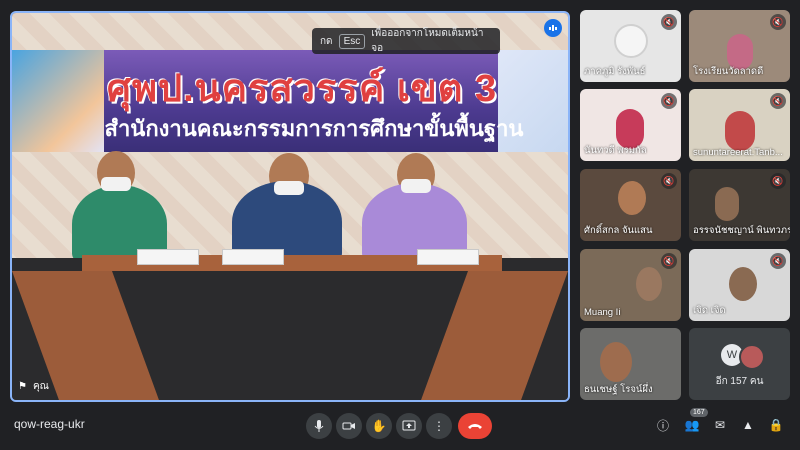  What do you see at coordinates (699, 412) in the screenshot?
I see `participant-count-badge: 167` at bounding box center [699, 412].